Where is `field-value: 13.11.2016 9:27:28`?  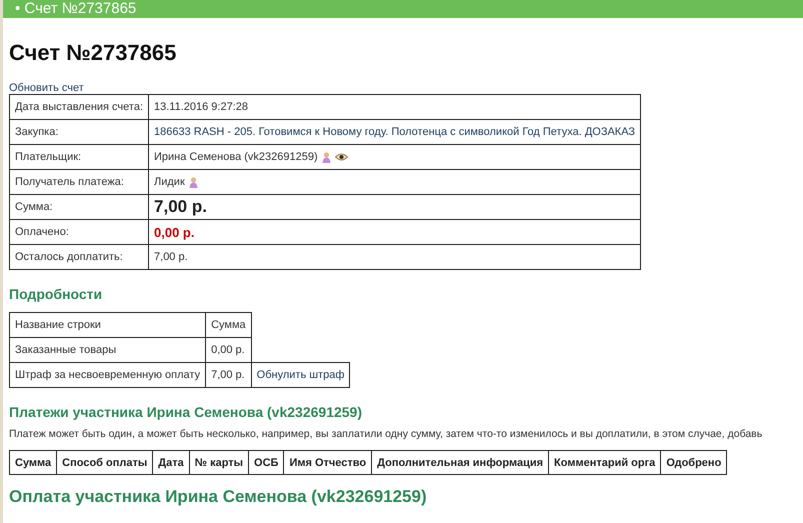
field-value: 13.11.2016 9:27:28 is located at coordinates (201, 107).